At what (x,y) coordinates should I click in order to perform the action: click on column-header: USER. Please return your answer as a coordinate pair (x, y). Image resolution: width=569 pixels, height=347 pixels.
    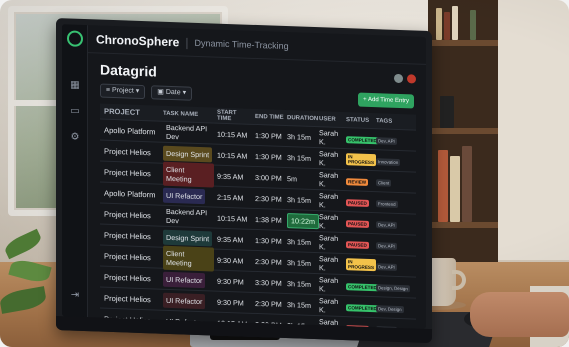
    Looking at the image, I should click on (330, 119).